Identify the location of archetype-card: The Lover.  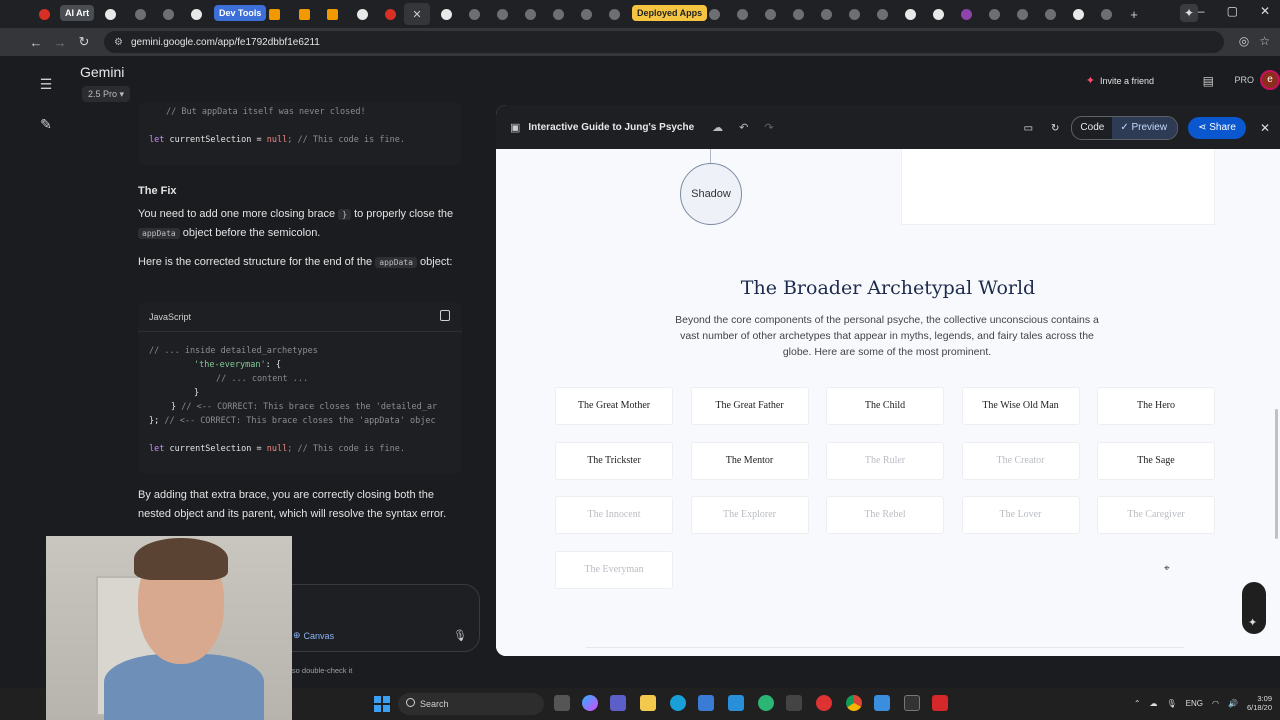
(1020, 515).